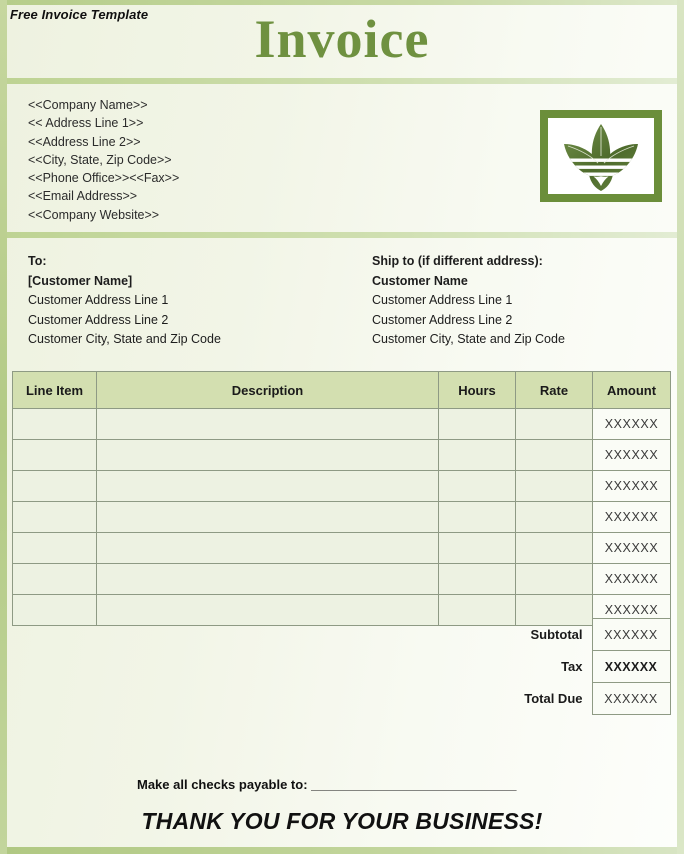  I want to click on checks-payable-label: Make all checks payable to:, so click(222, 784).